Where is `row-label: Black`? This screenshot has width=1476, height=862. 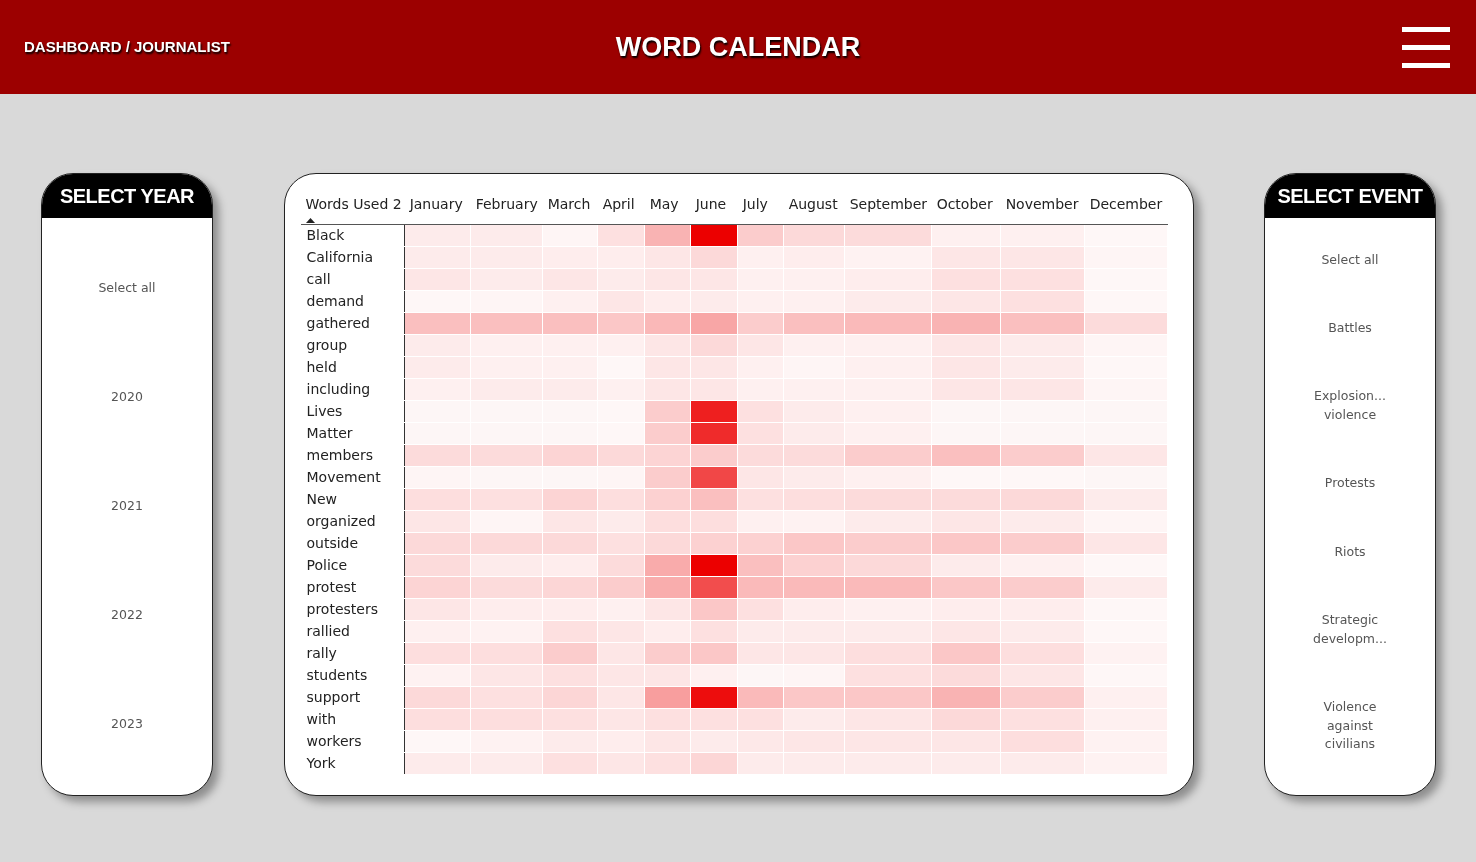 row-label: Black is located at coordinates (325, 235).